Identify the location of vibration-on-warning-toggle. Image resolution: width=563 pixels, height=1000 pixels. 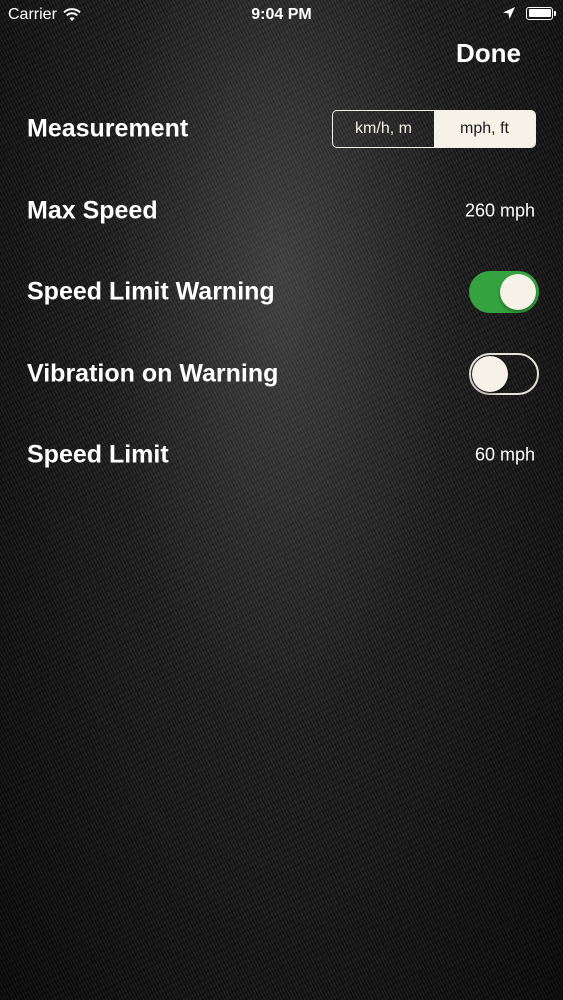
(504, 374).